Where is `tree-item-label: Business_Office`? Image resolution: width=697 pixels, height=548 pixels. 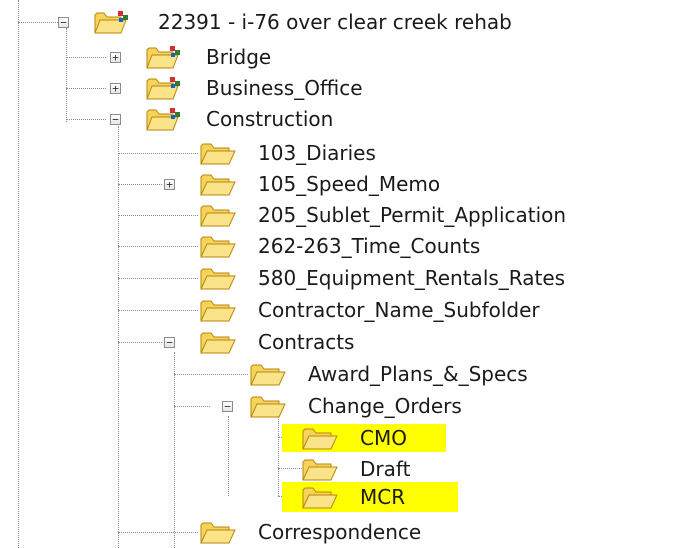 tree-item-label: Business_Office is located at coordinates (284, 88).